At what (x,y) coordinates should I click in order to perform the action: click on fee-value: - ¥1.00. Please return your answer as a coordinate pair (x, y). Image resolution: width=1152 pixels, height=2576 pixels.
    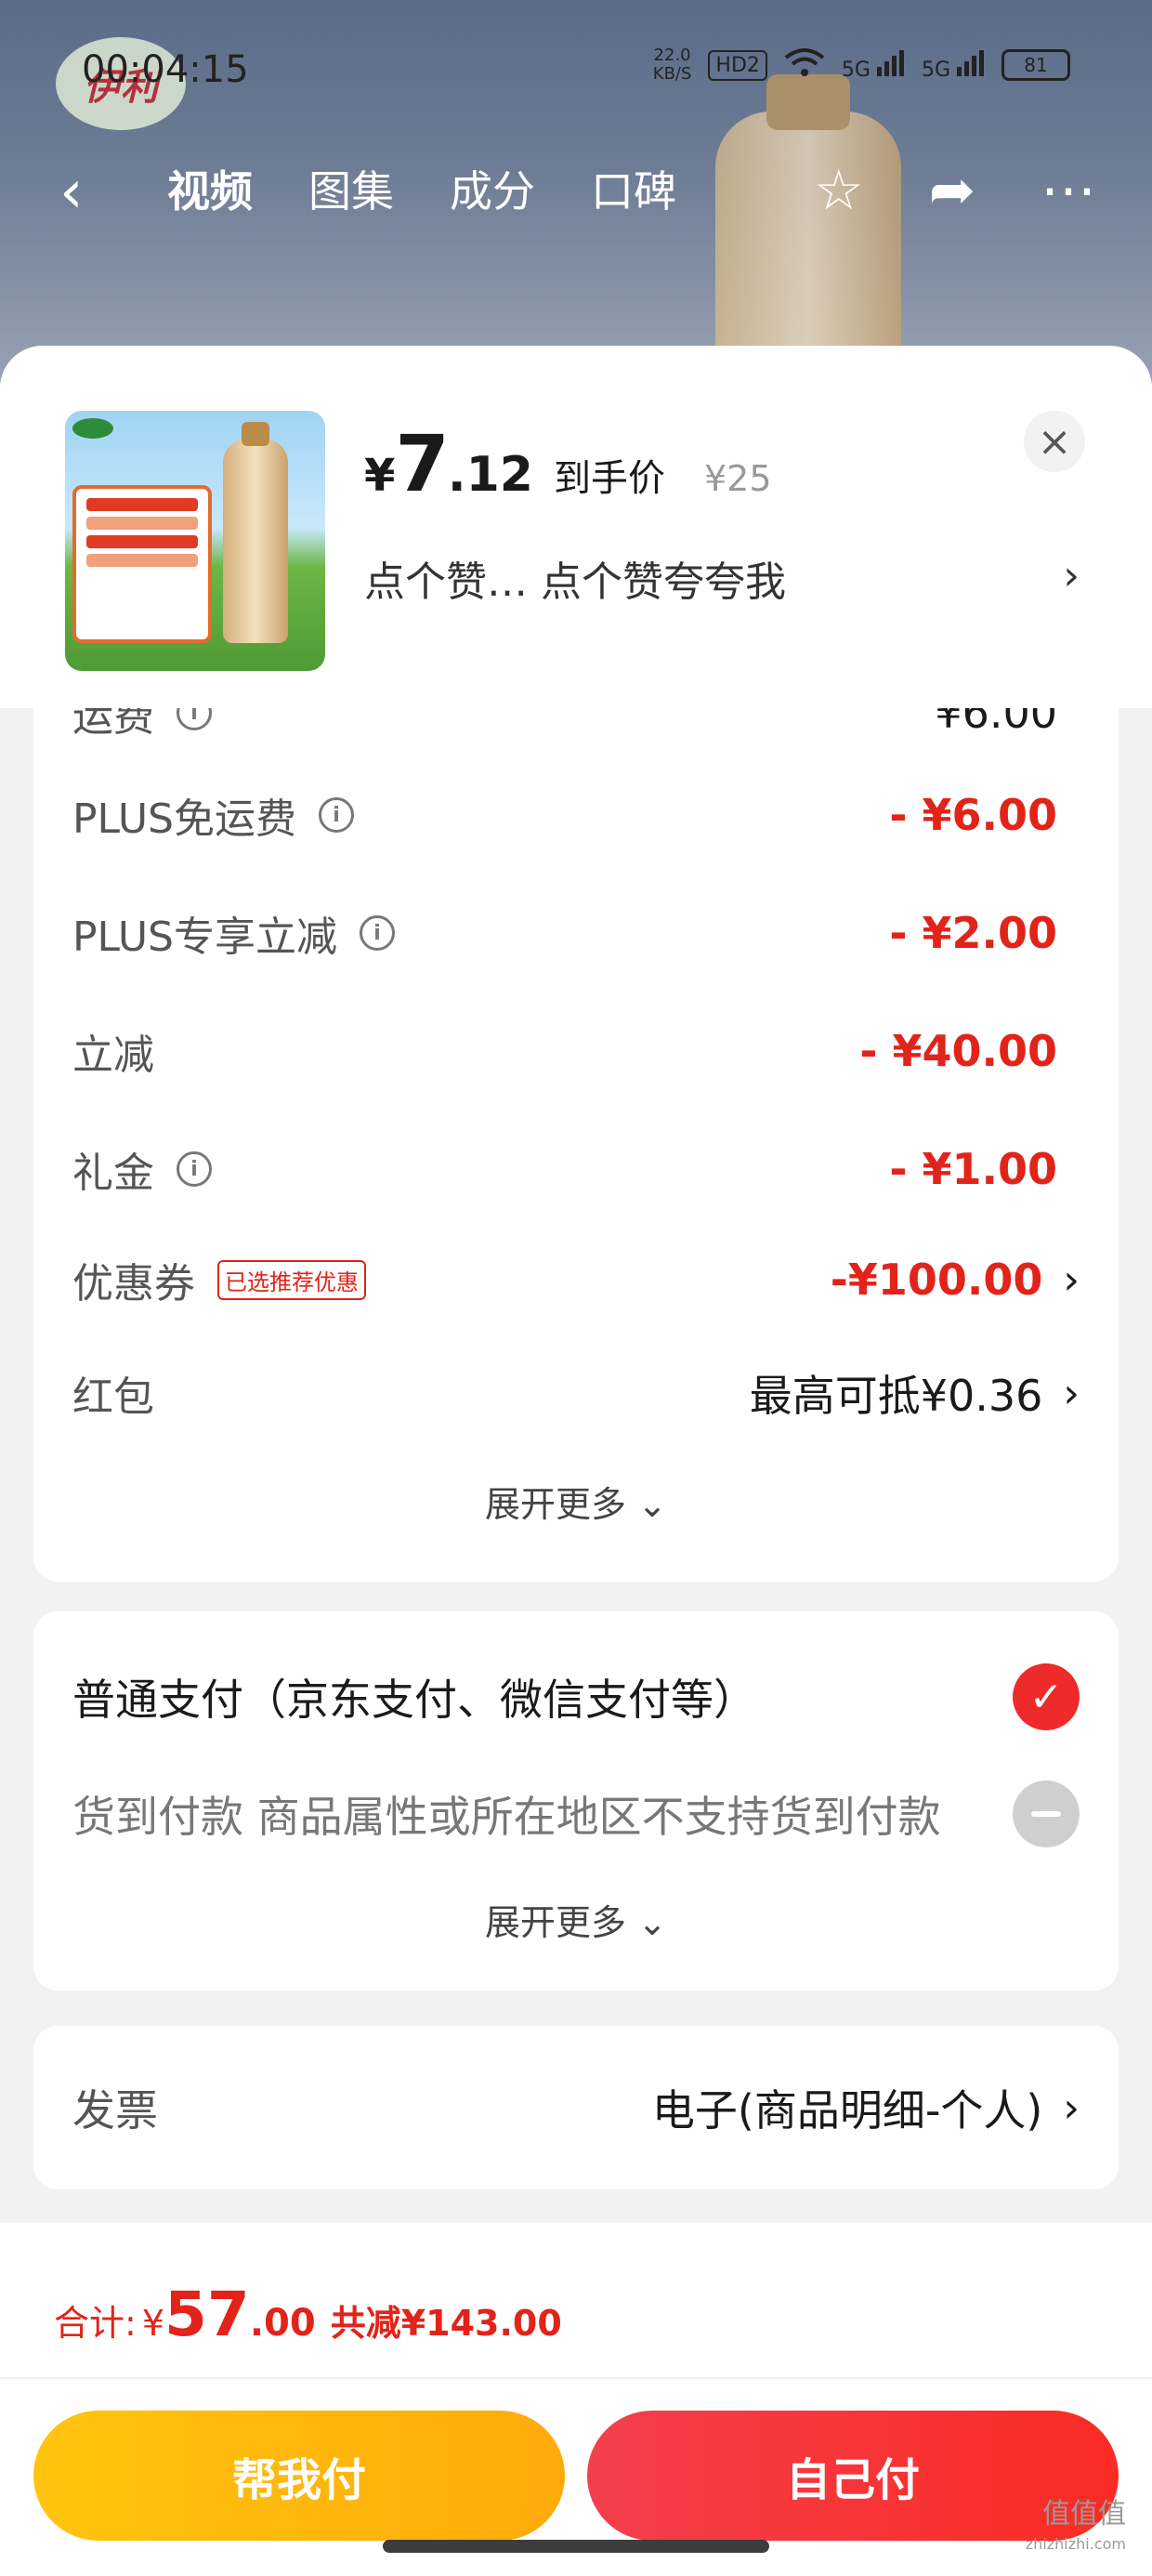
    Looking at the image, I should click on (973, 1169).